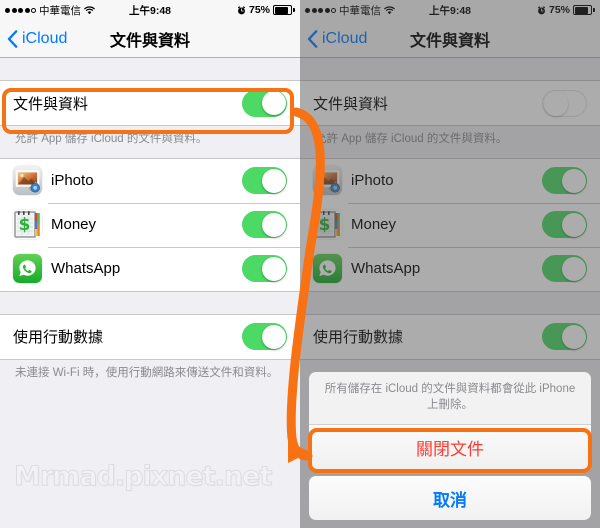 This screenshot has height=528, width=600. Describe the element at coordinates (150, 39) in the screenshot. I see `navigation-bar: iCloud 文件與資料` at that location.